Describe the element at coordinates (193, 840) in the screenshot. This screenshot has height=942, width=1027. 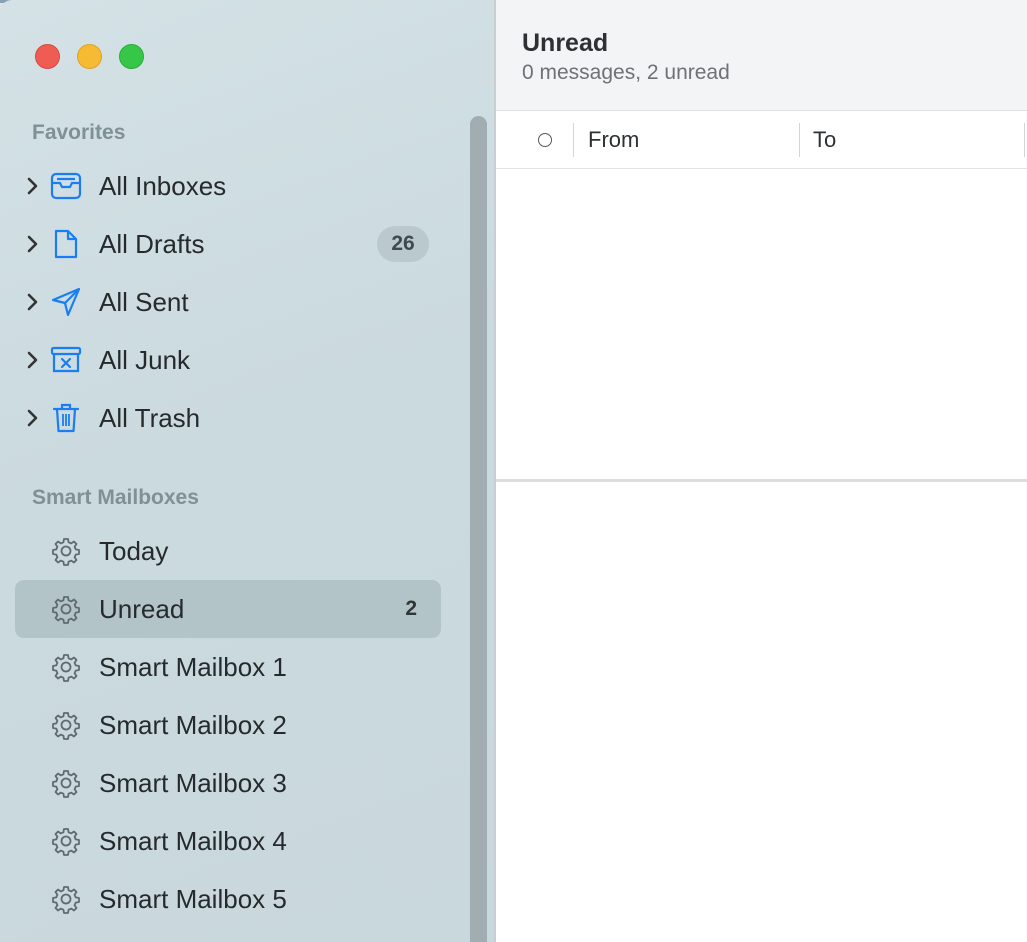
I see `sidebar-item-label: Smart Mailbox 4` at that location.